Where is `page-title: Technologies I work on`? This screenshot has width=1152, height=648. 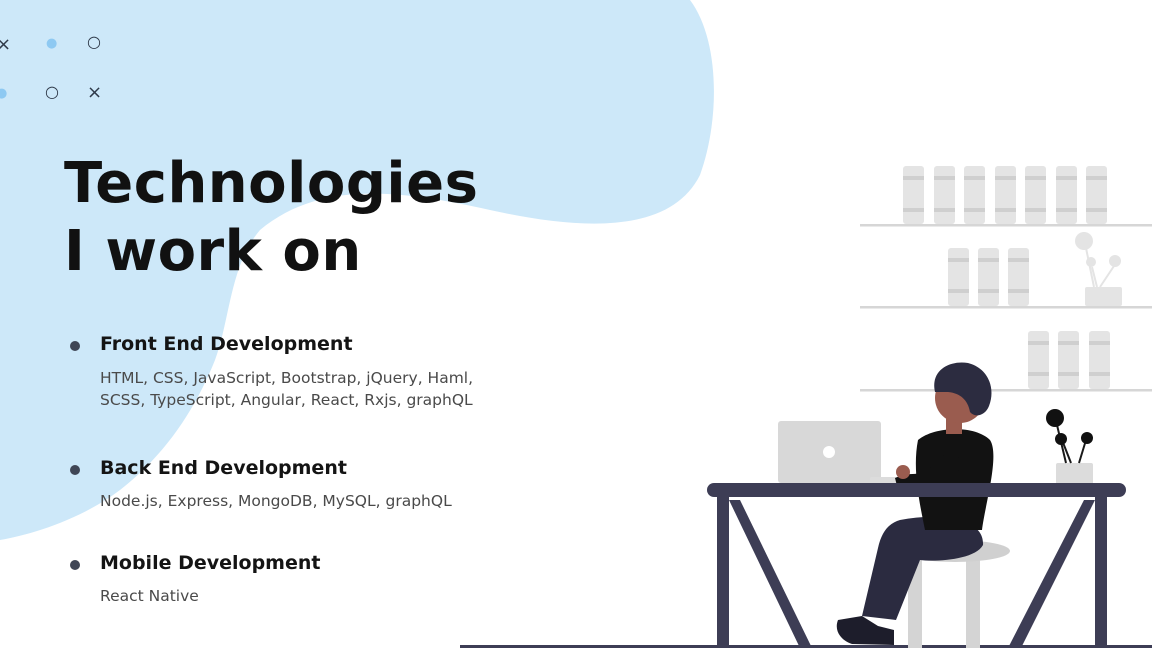
page-title: Technologies I work on is located at coordinates (271, 218).